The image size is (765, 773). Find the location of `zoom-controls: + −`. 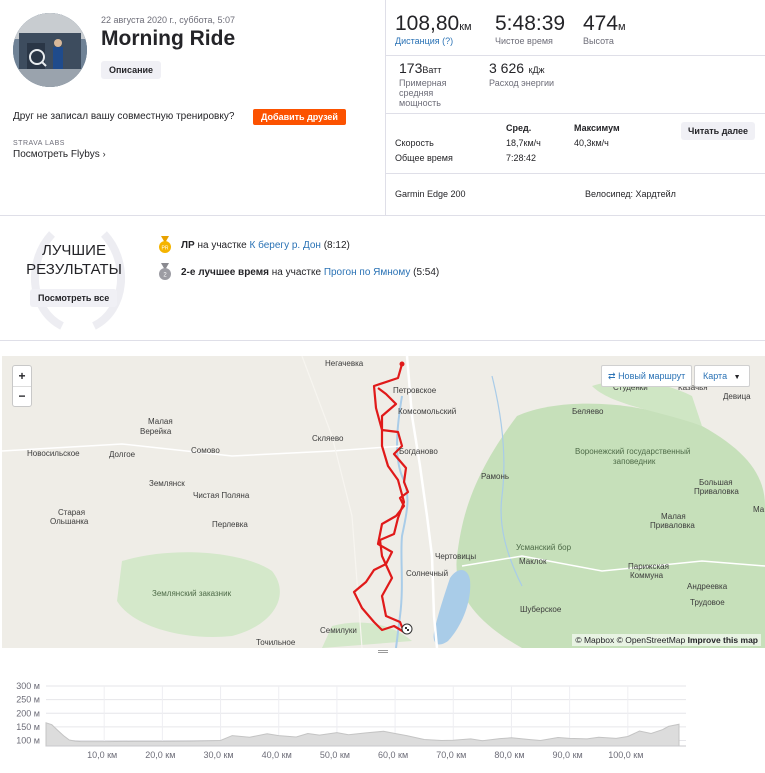

zoom-controls: + − is located at coordinates (22, 386).